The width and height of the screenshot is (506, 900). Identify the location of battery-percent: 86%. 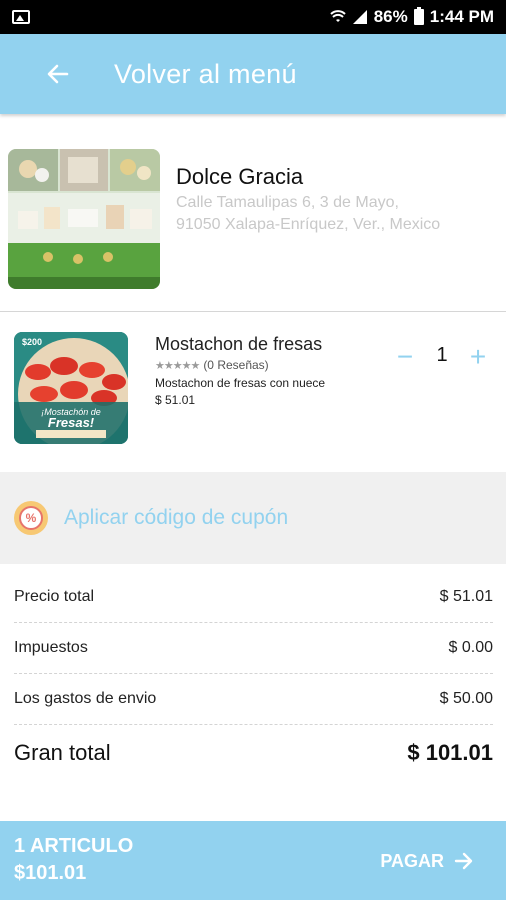
(390, 16).